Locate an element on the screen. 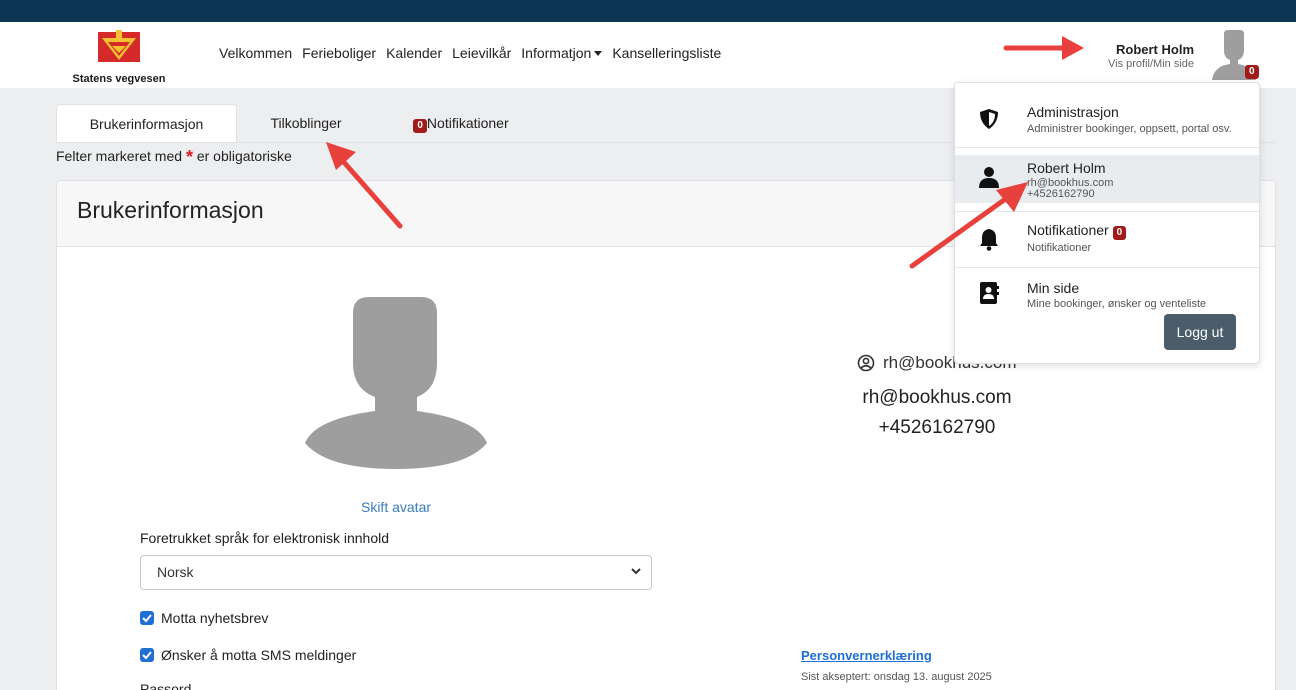 The height and width of the screenshot is (690, 1296). language-select-value: Norsk is located at coordinates (175, 572).